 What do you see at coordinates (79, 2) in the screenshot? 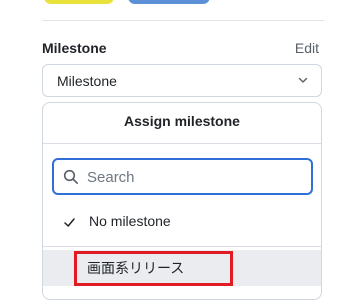
I see `label-chip-yellow` at bounding box center [79, 2].